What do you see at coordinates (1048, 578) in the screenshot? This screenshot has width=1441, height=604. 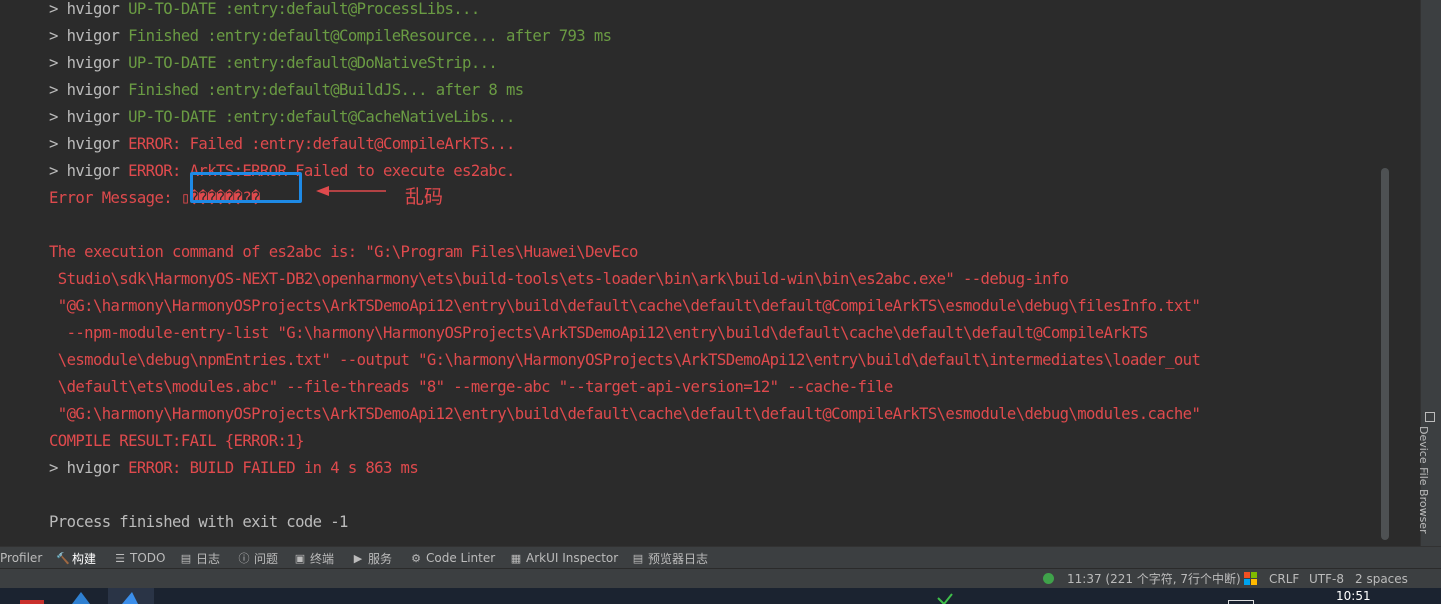 I see `status-ok-icon` at bounding box center [1048, 578].